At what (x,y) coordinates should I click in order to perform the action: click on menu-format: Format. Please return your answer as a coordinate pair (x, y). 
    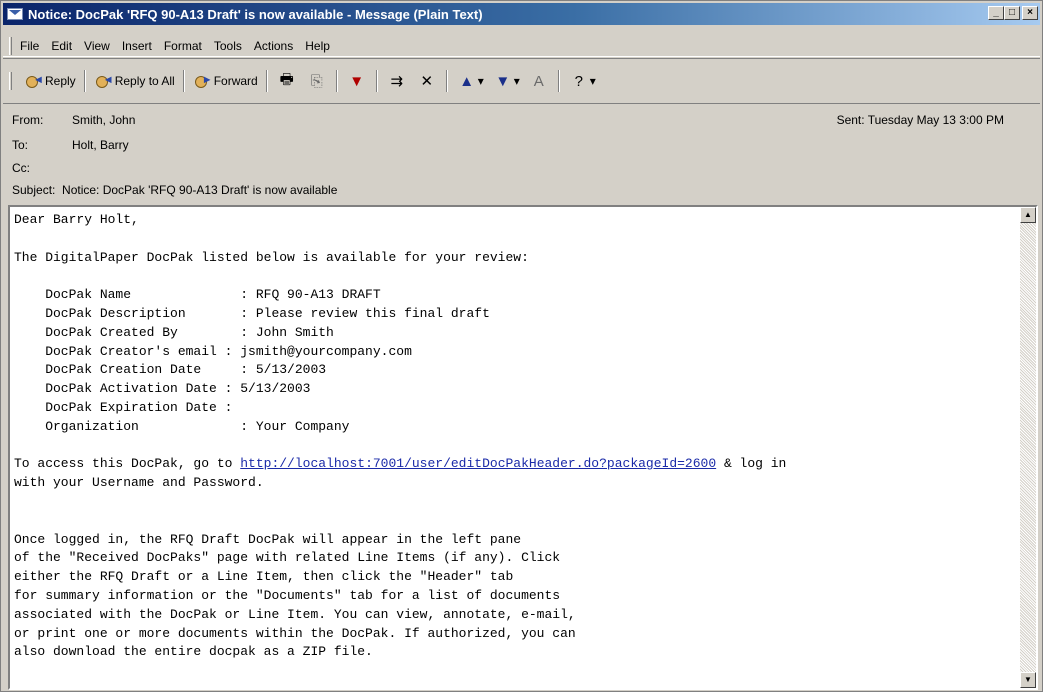
    Looking at the image, I should click on (183, 46).